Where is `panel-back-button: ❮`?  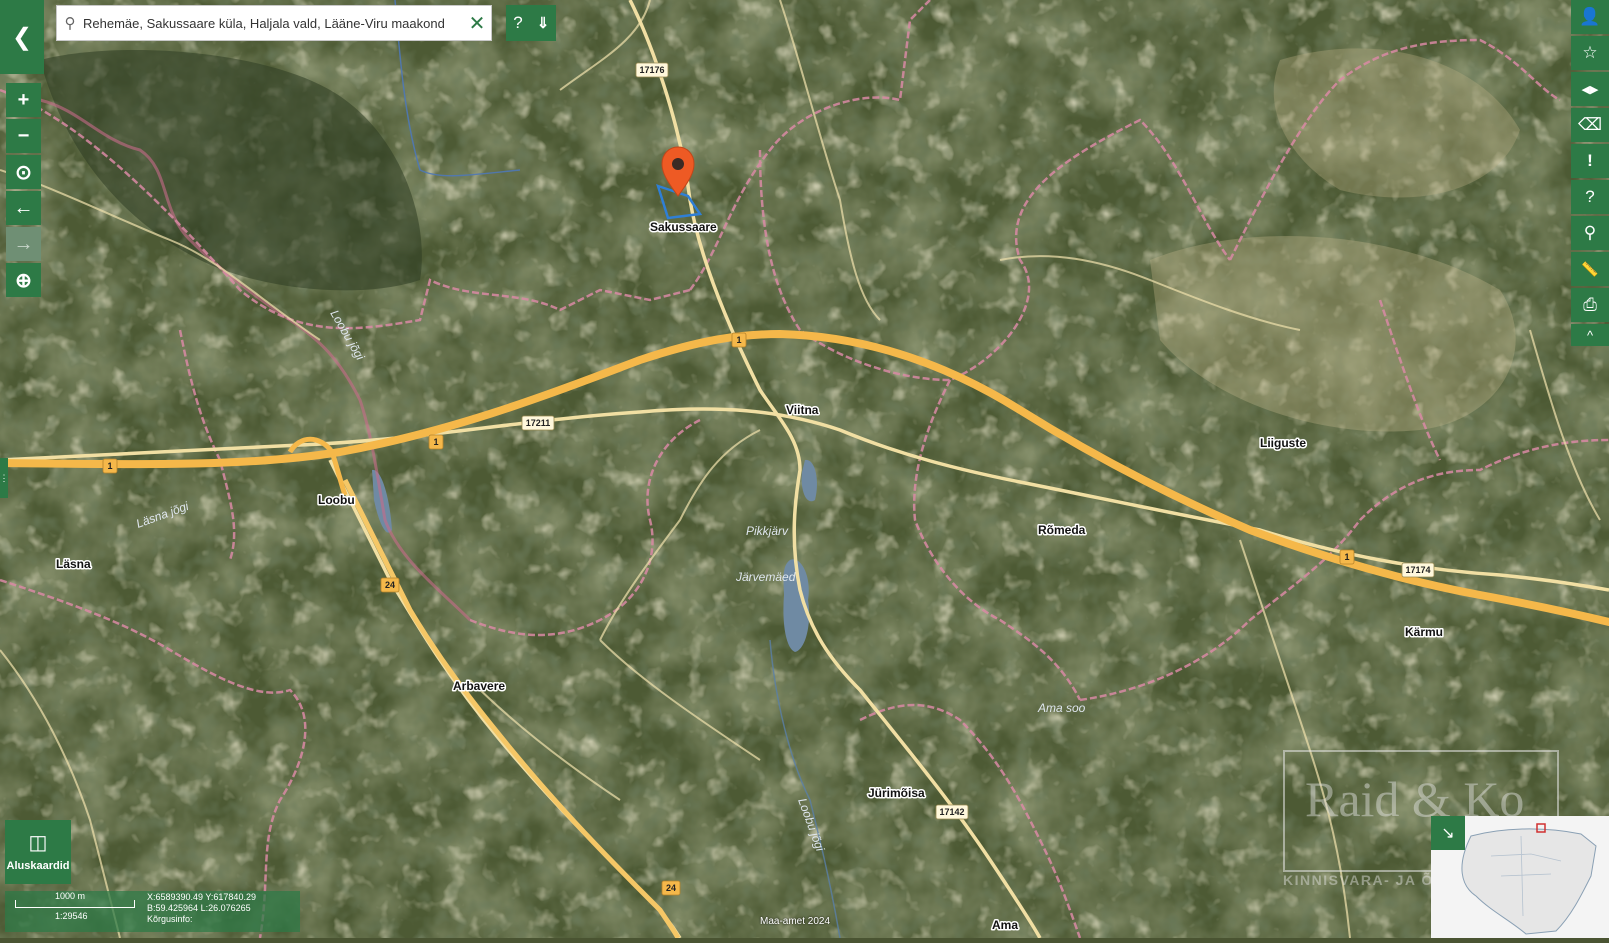
panel-back-button: ❮ is located at coordinates (22, 37).